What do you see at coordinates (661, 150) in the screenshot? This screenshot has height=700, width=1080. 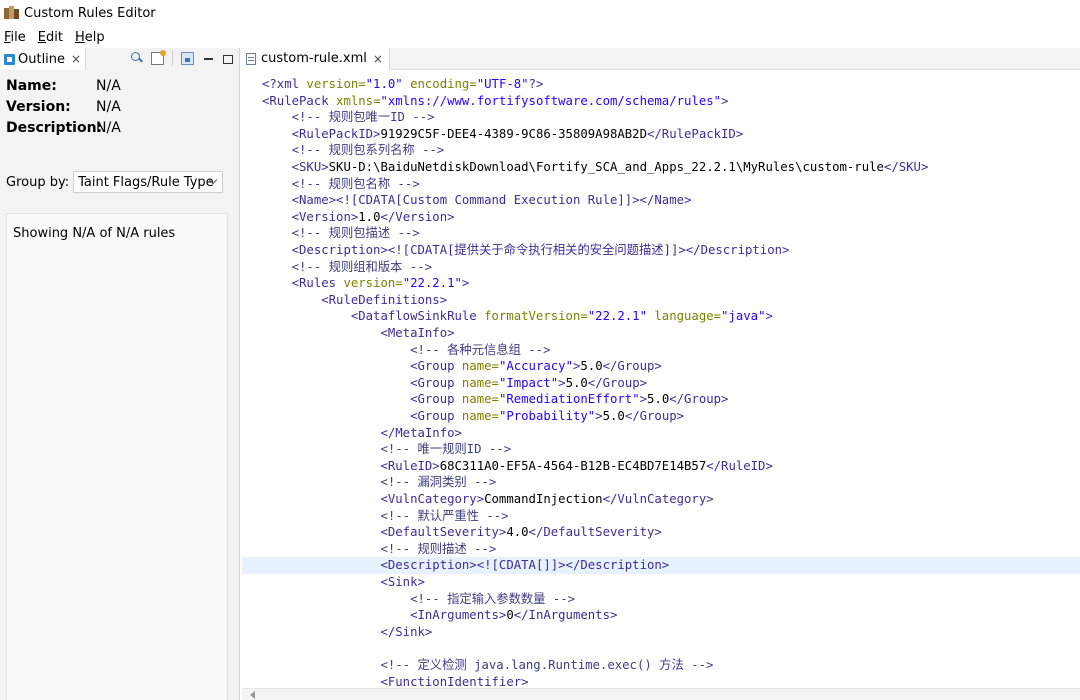 I see `code-line: <!-- 规则包系列名称 -->` at bounding box center [661, 150].